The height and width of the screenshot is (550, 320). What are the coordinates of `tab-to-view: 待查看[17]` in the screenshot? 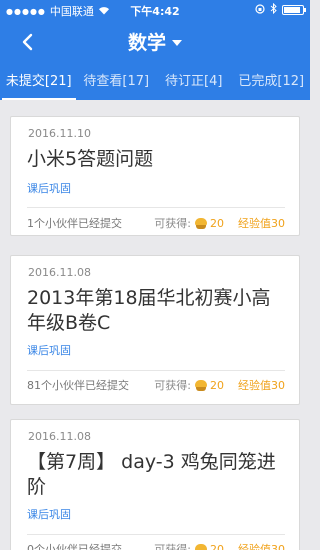 It's located at (117, 82).